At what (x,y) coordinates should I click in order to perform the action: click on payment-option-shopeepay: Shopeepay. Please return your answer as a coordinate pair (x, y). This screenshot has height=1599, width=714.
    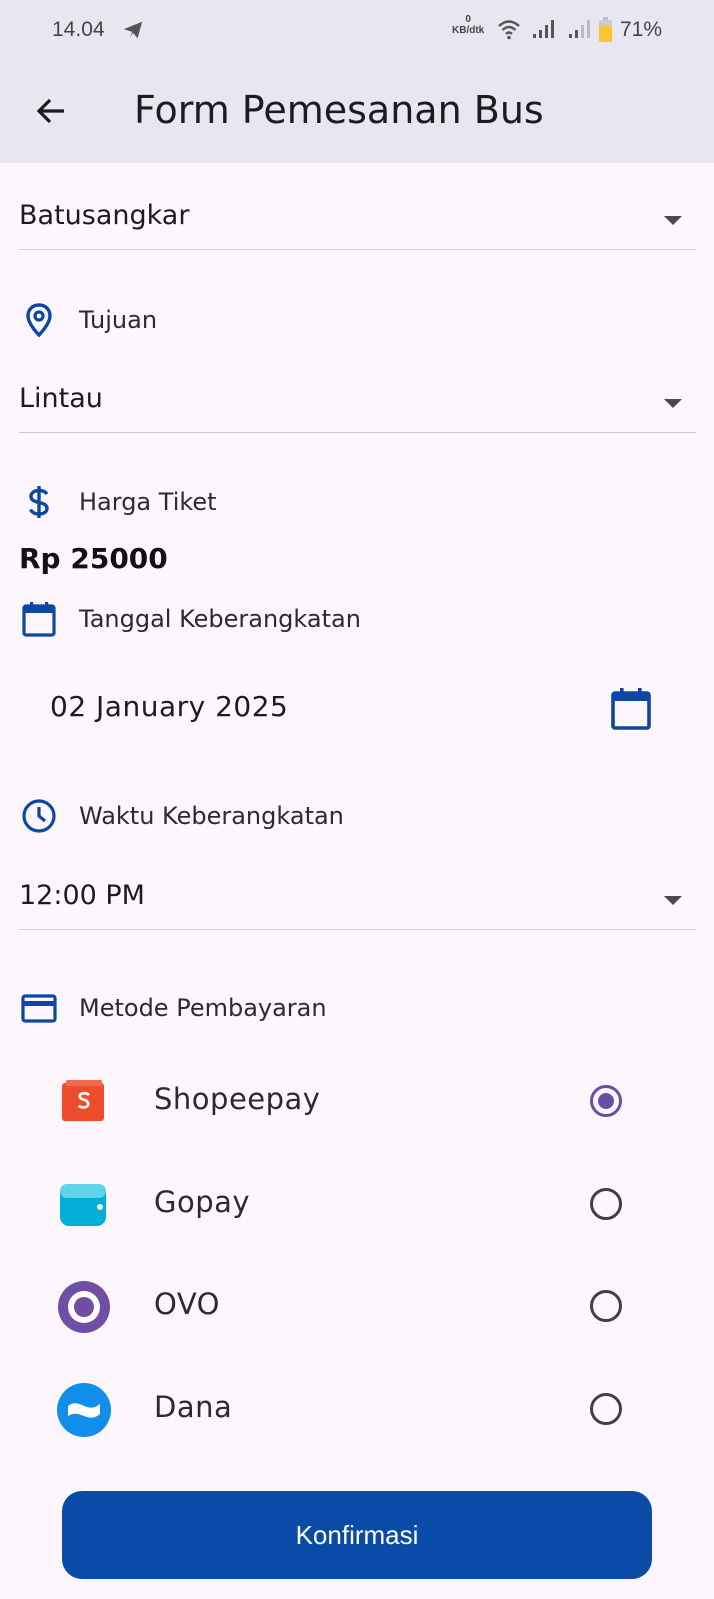
    Looking at the image, I should click on (357, 1097).